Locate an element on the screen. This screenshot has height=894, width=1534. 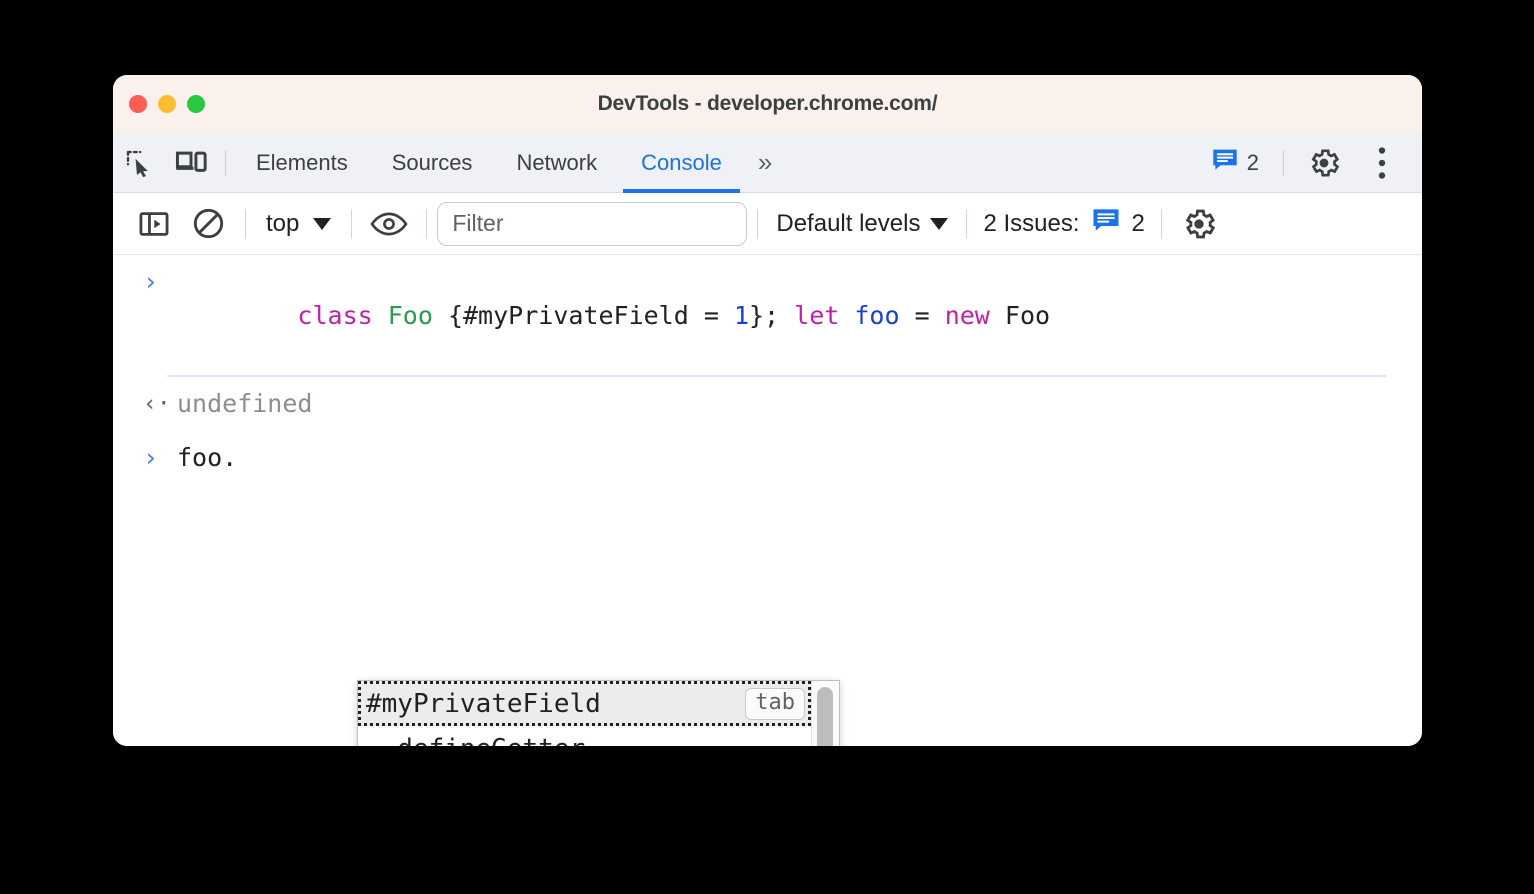
maximize-window-button is located at coordinates (196, 104).